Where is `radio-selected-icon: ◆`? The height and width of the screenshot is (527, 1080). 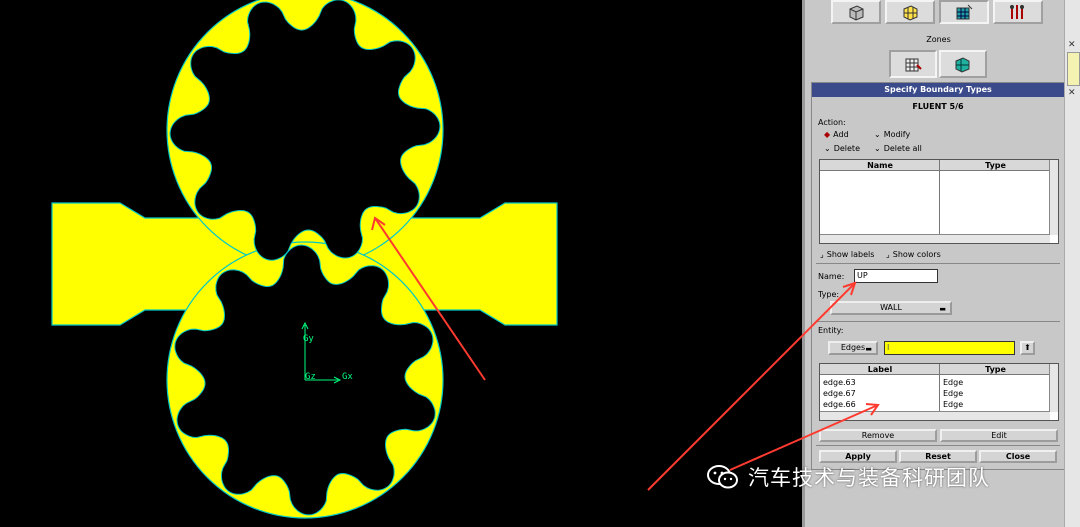
radio-selected-icon: ◆ is located at coordinates (827, 134).